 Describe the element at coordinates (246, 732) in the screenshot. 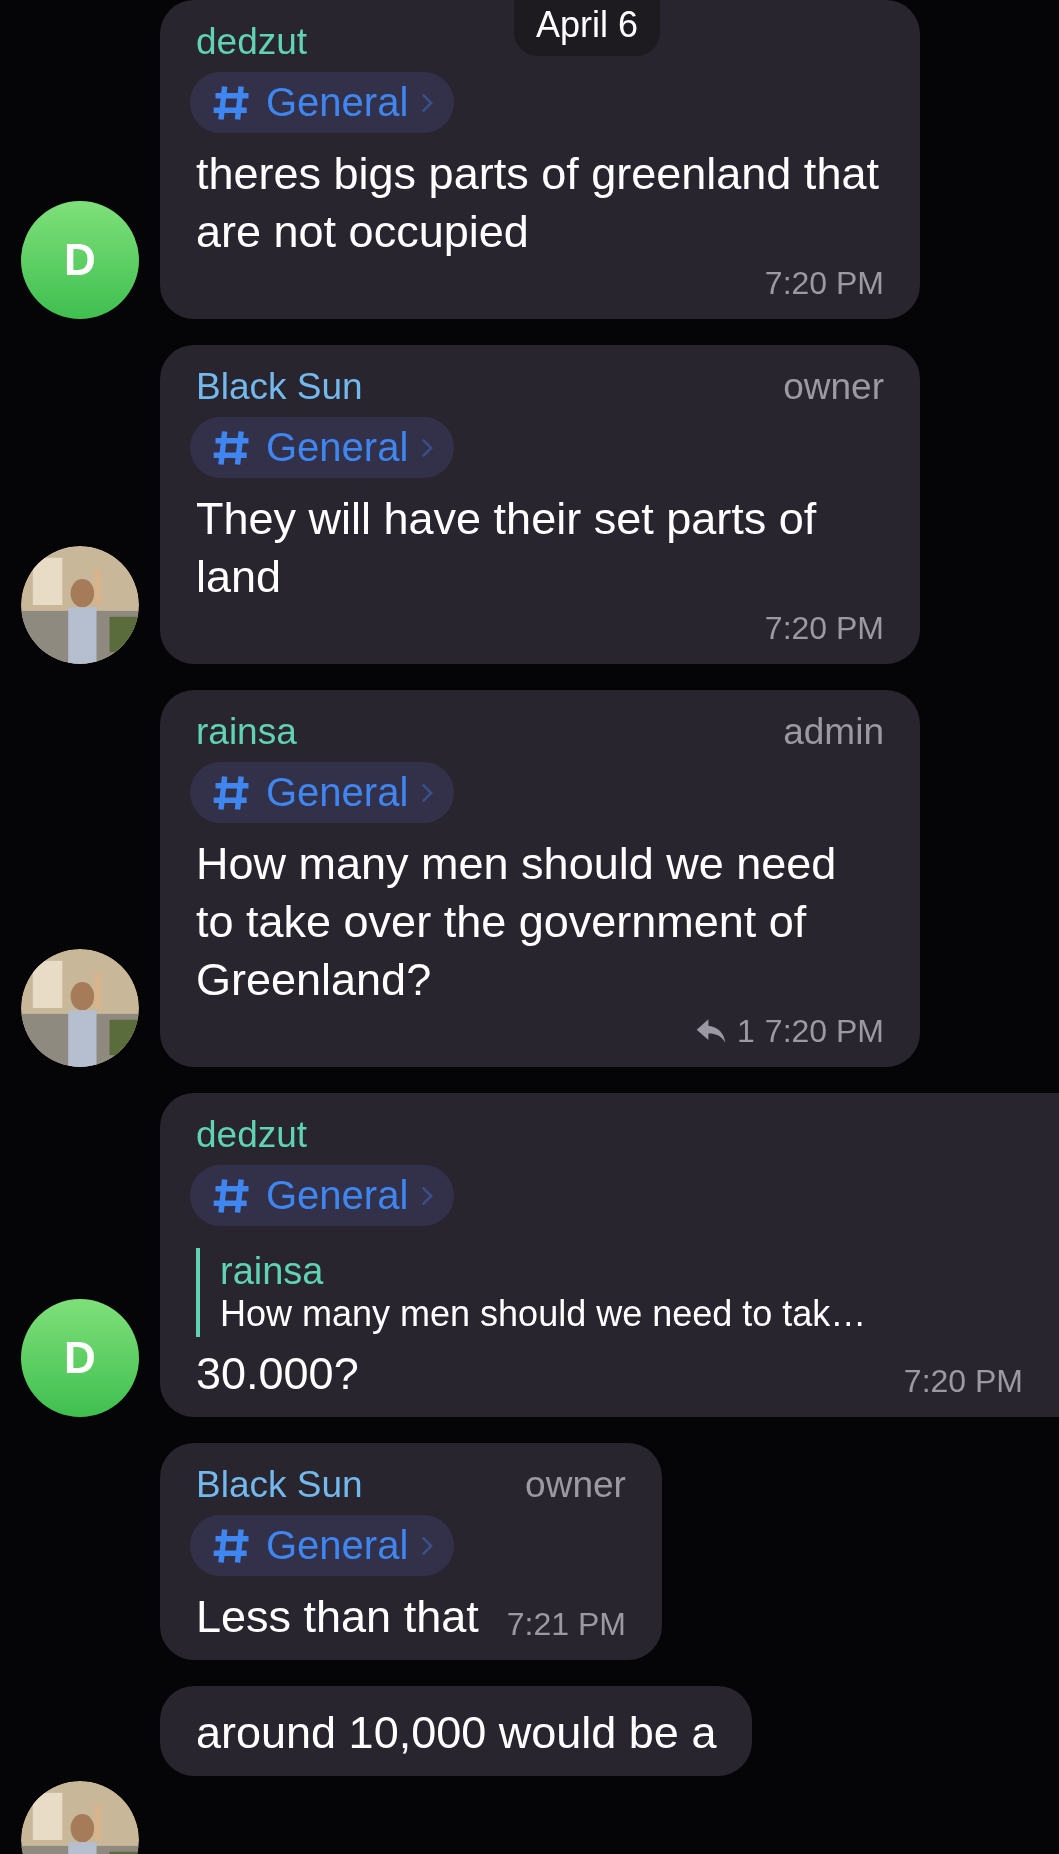

I see `sender-name: rainsa` at that location.